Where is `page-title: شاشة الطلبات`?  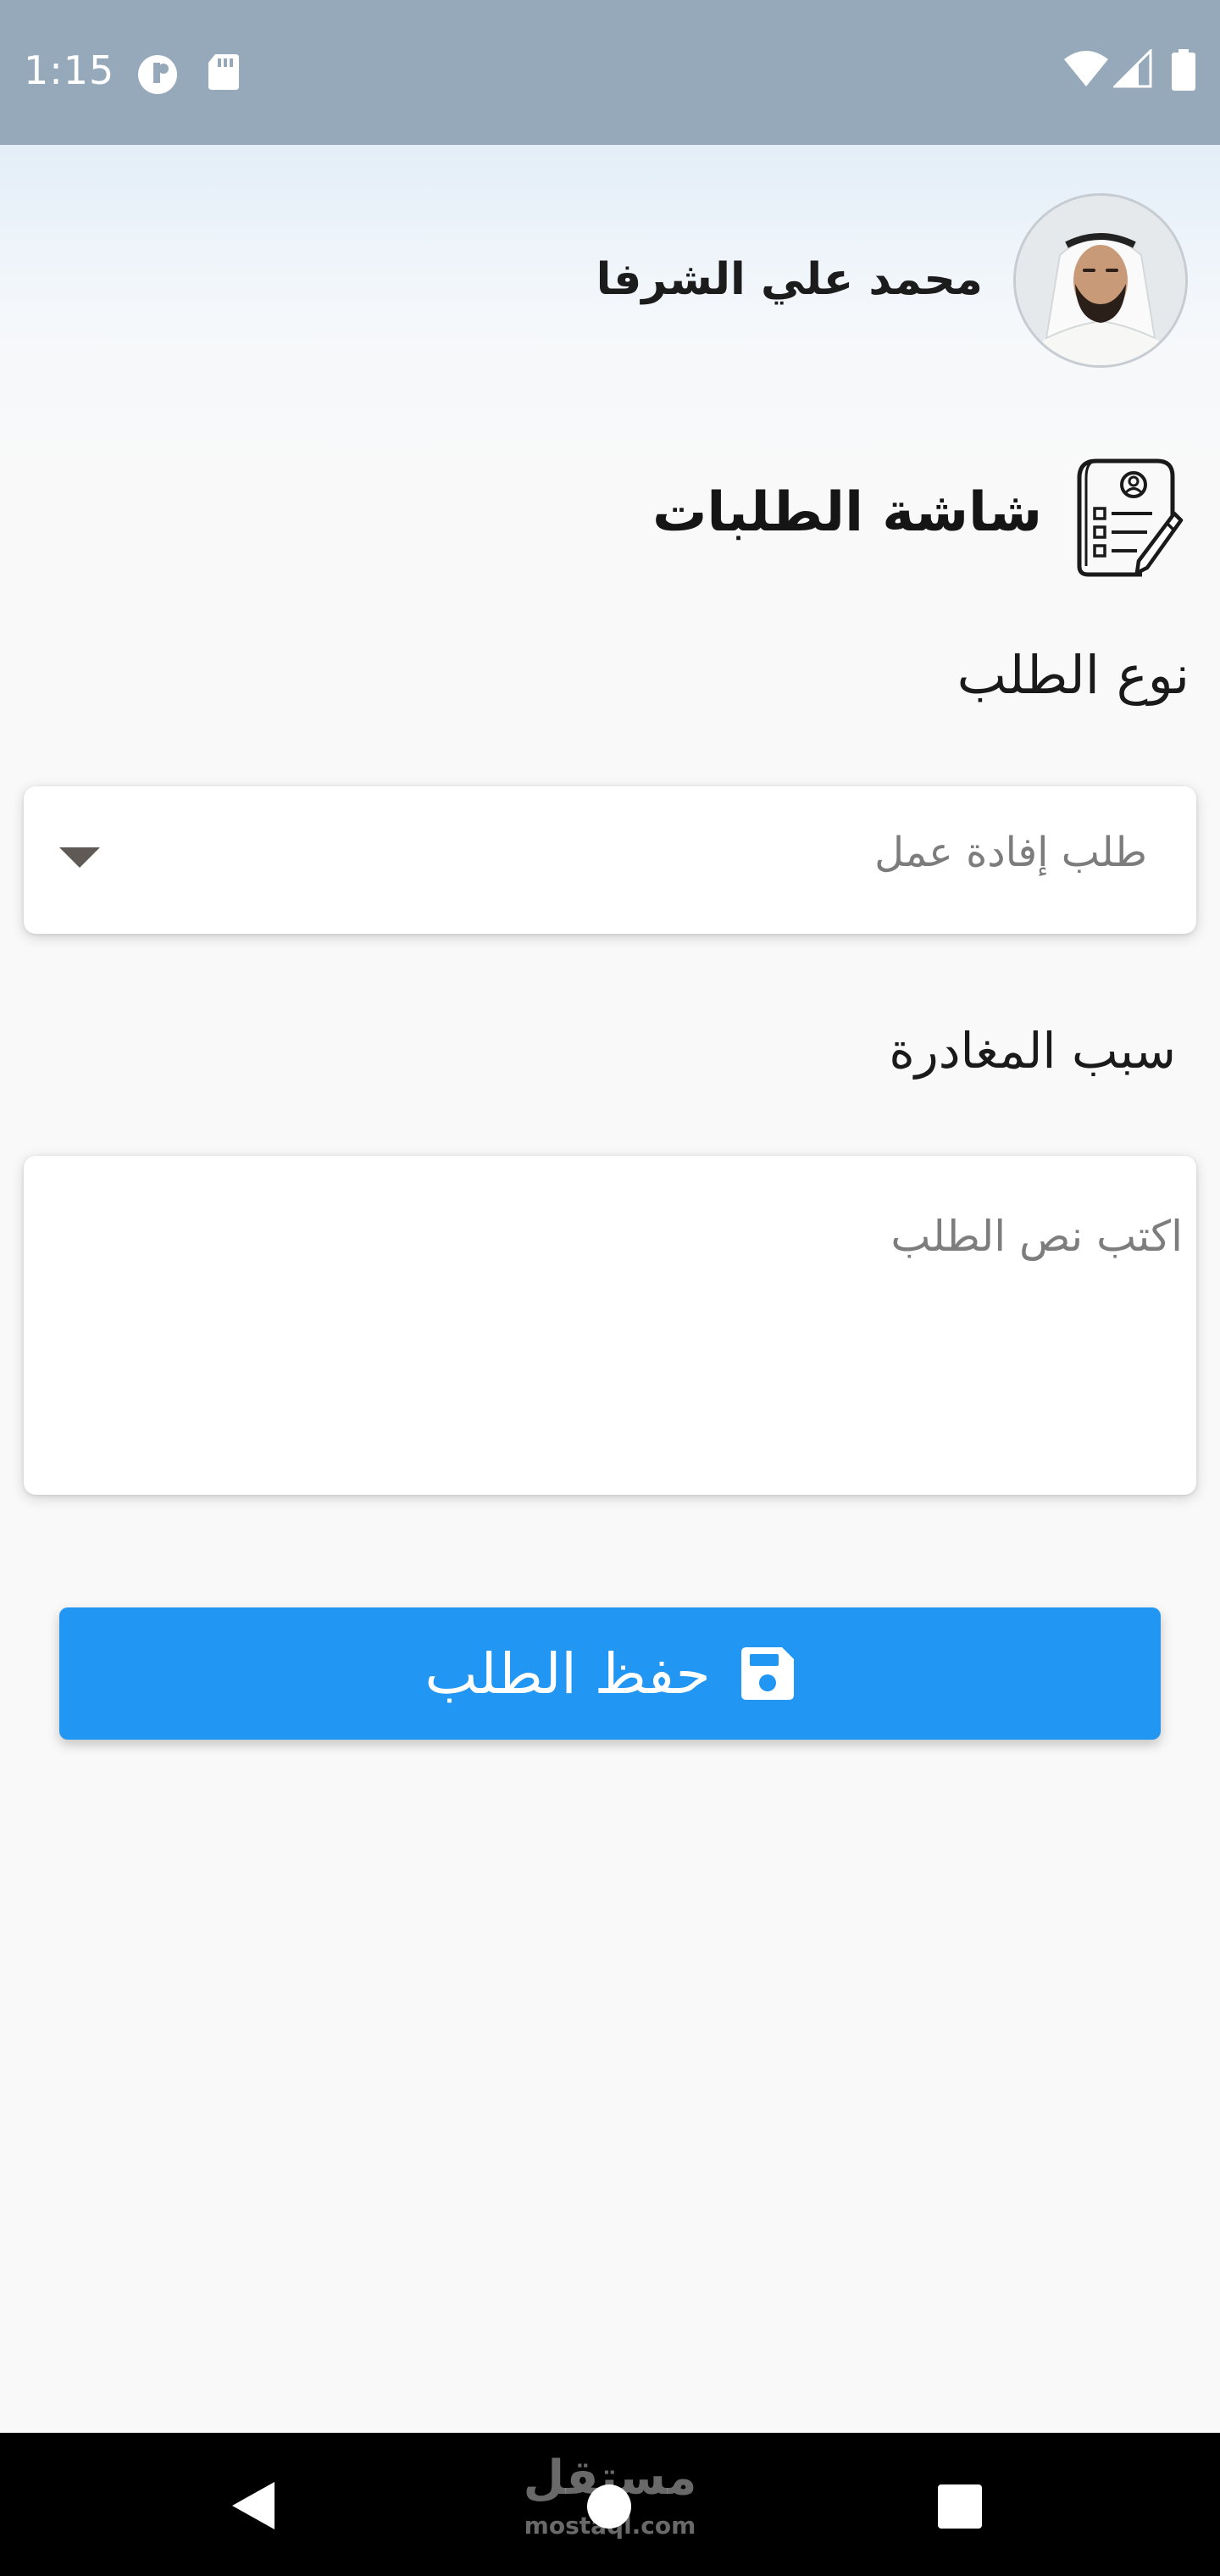 page-title: شاشة الطلبات is located at coordinates (847, 512).